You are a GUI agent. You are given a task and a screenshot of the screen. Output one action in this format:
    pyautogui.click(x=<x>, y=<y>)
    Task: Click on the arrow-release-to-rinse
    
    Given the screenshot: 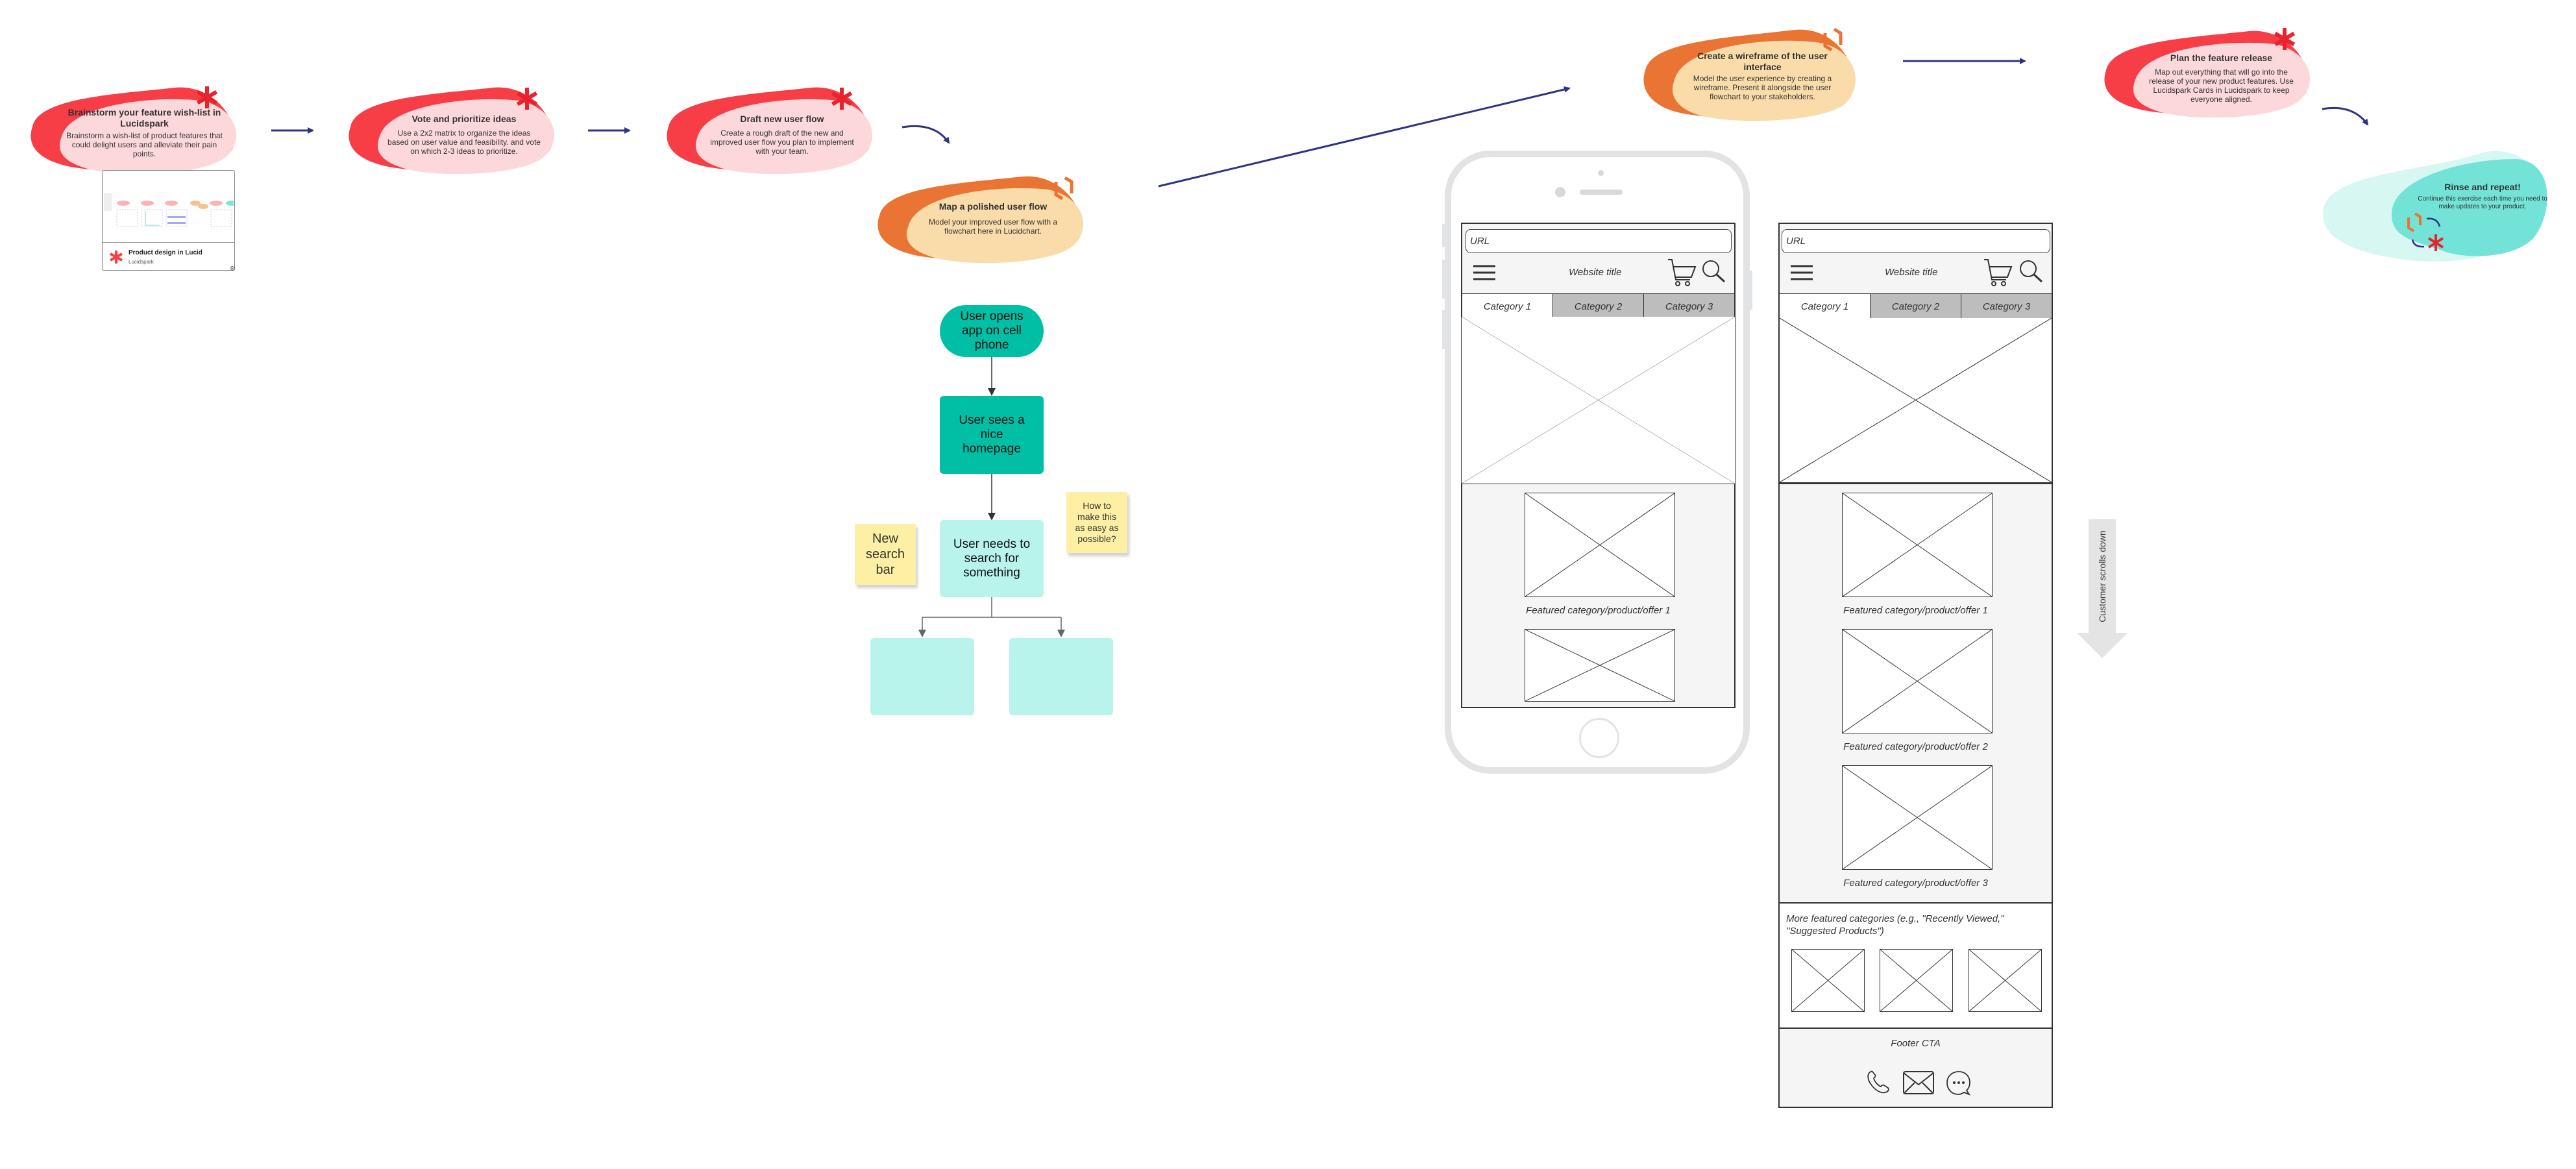 What is the action you would take?
    pyautogui.click(x=2345, y=116)
    